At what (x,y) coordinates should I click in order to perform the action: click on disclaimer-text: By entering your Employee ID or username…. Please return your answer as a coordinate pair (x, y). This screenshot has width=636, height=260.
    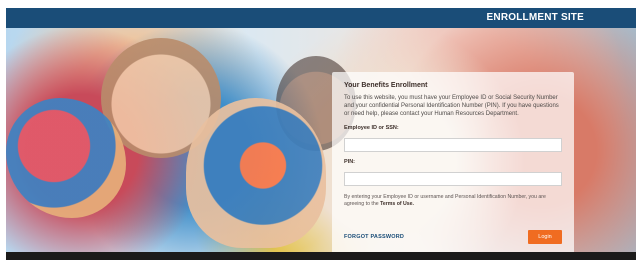
    Looking at the image, I should click on (445, 201).